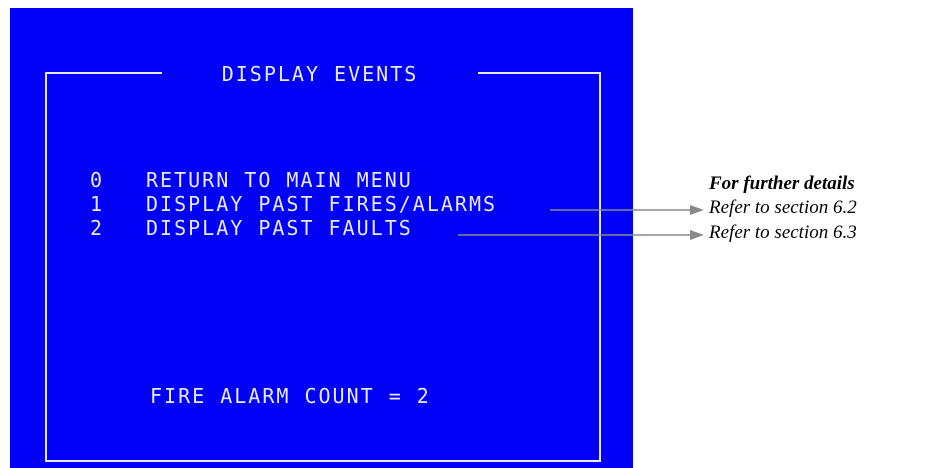 This screenshot has width=940, height=468. I want to click on note-section-6-3: Refer to section 6.3, so click(783, 232).